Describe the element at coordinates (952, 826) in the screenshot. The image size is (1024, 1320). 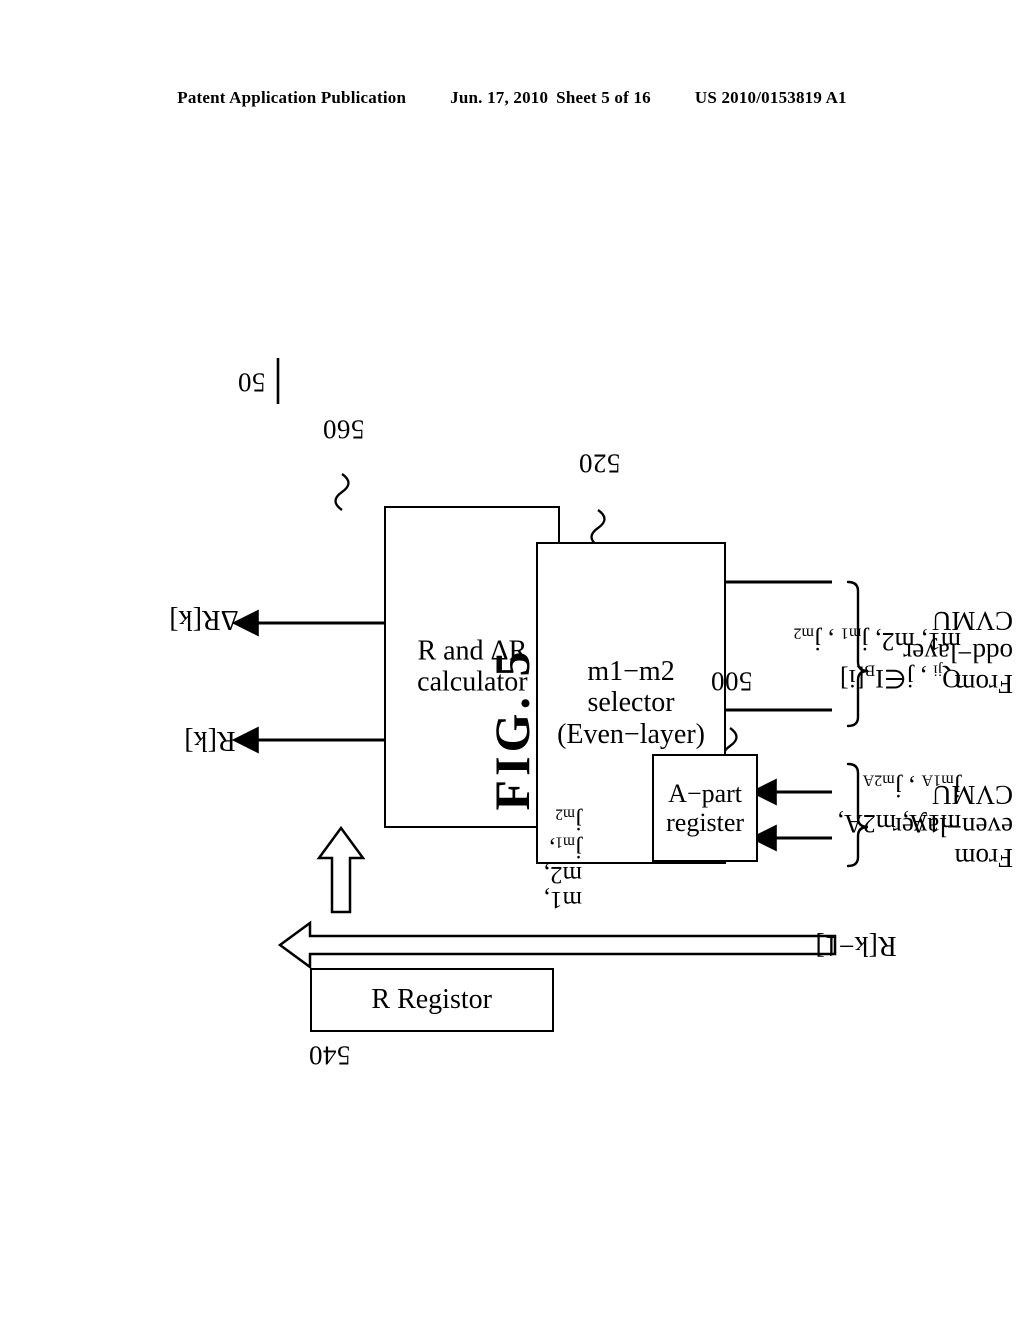
I see `source-even-line2: even−layer` at that location.